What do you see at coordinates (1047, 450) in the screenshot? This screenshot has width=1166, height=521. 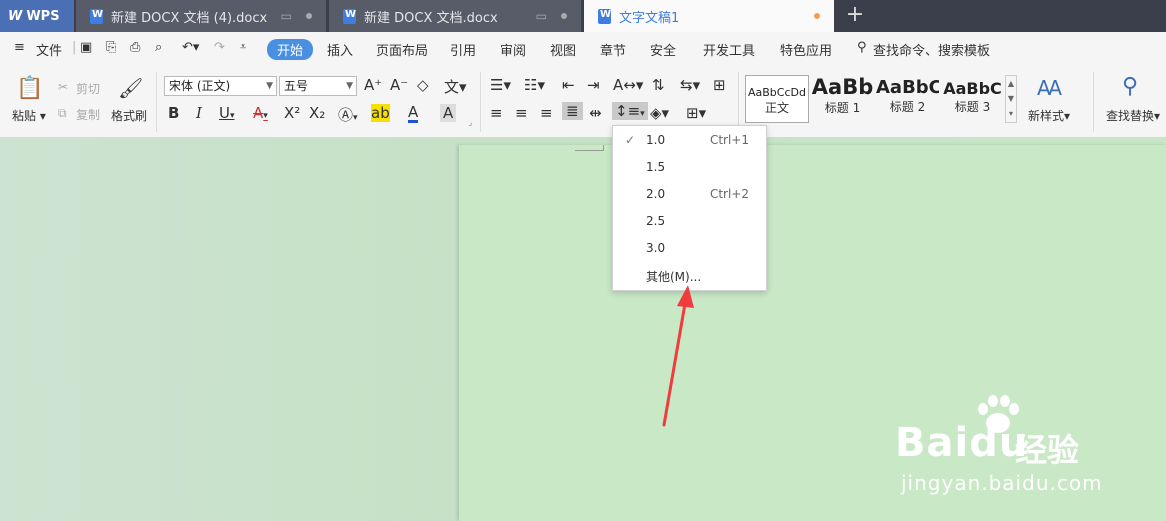 I see `watermark-brand-cn: 经验` at bounding box center [1047, 450].